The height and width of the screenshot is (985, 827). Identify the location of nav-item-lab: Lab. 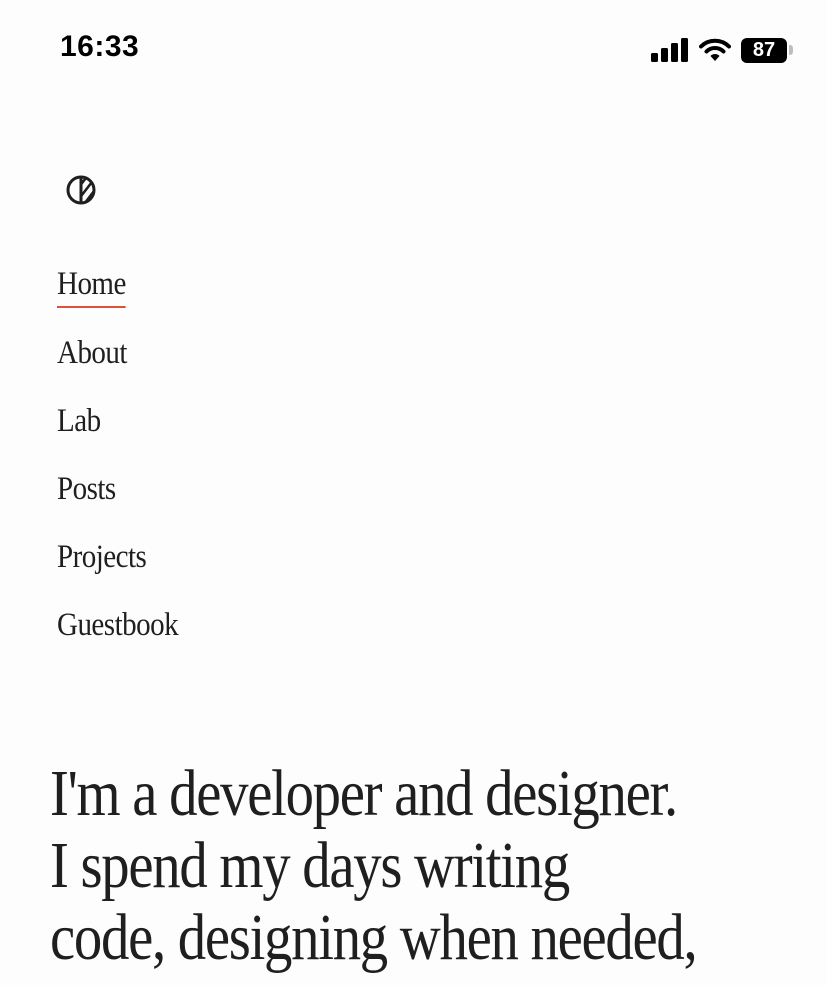
(126, 432).